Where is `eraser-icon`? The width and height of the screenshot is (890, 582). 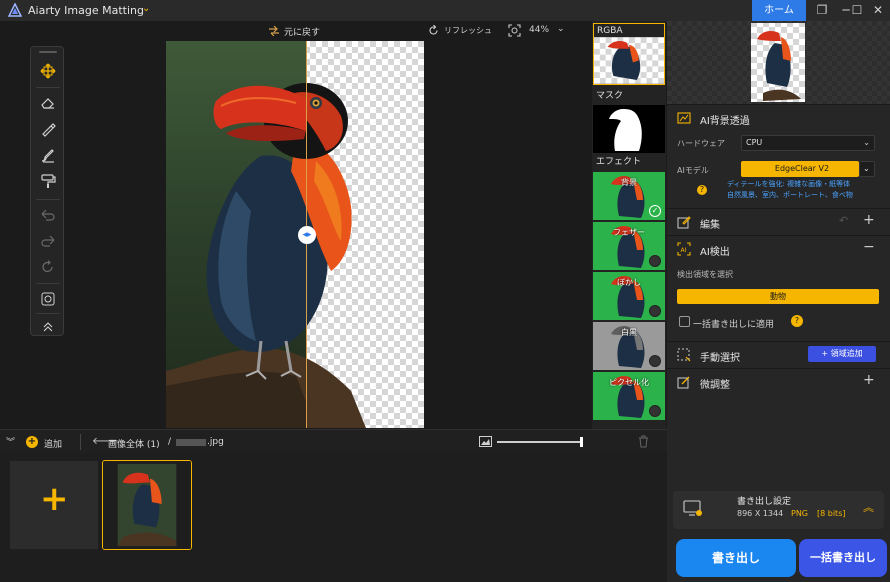
eraser-icon is located at coordinates (48, 103).